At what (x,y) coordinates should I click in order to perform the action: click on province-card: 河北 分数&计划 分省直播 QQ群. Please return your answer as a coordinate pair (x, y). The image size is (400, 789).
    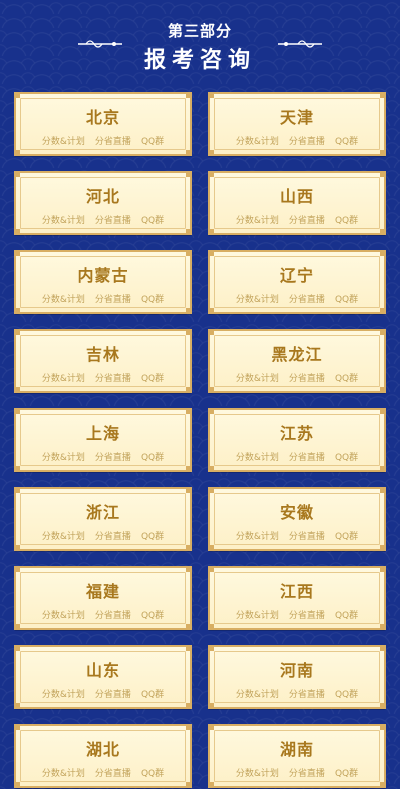
    Looking at the image, I should click on (103, 203).